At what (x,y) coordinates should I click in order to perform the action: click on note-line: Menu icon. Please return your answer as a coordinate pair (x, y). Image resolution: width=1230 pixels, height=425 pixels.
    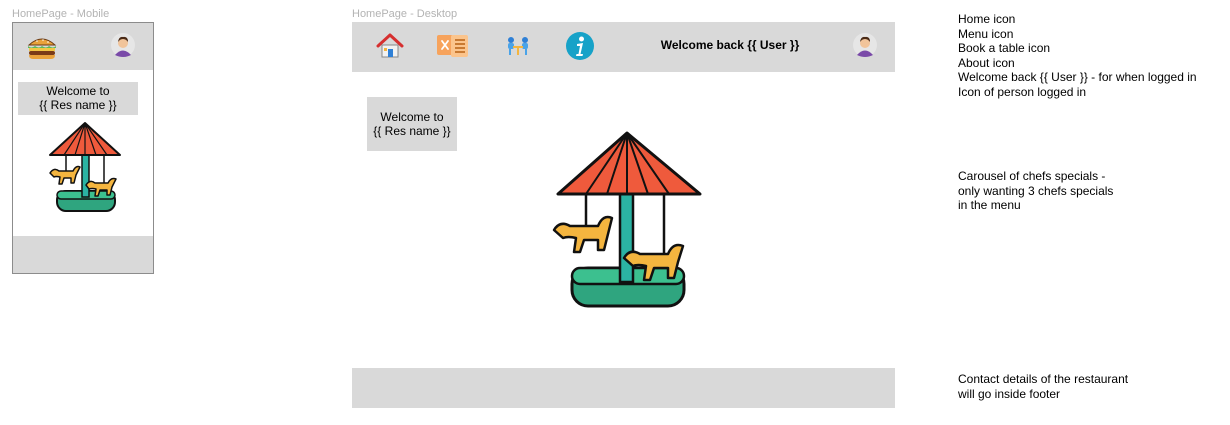
    Looking at the image, I should click on (986, 33).